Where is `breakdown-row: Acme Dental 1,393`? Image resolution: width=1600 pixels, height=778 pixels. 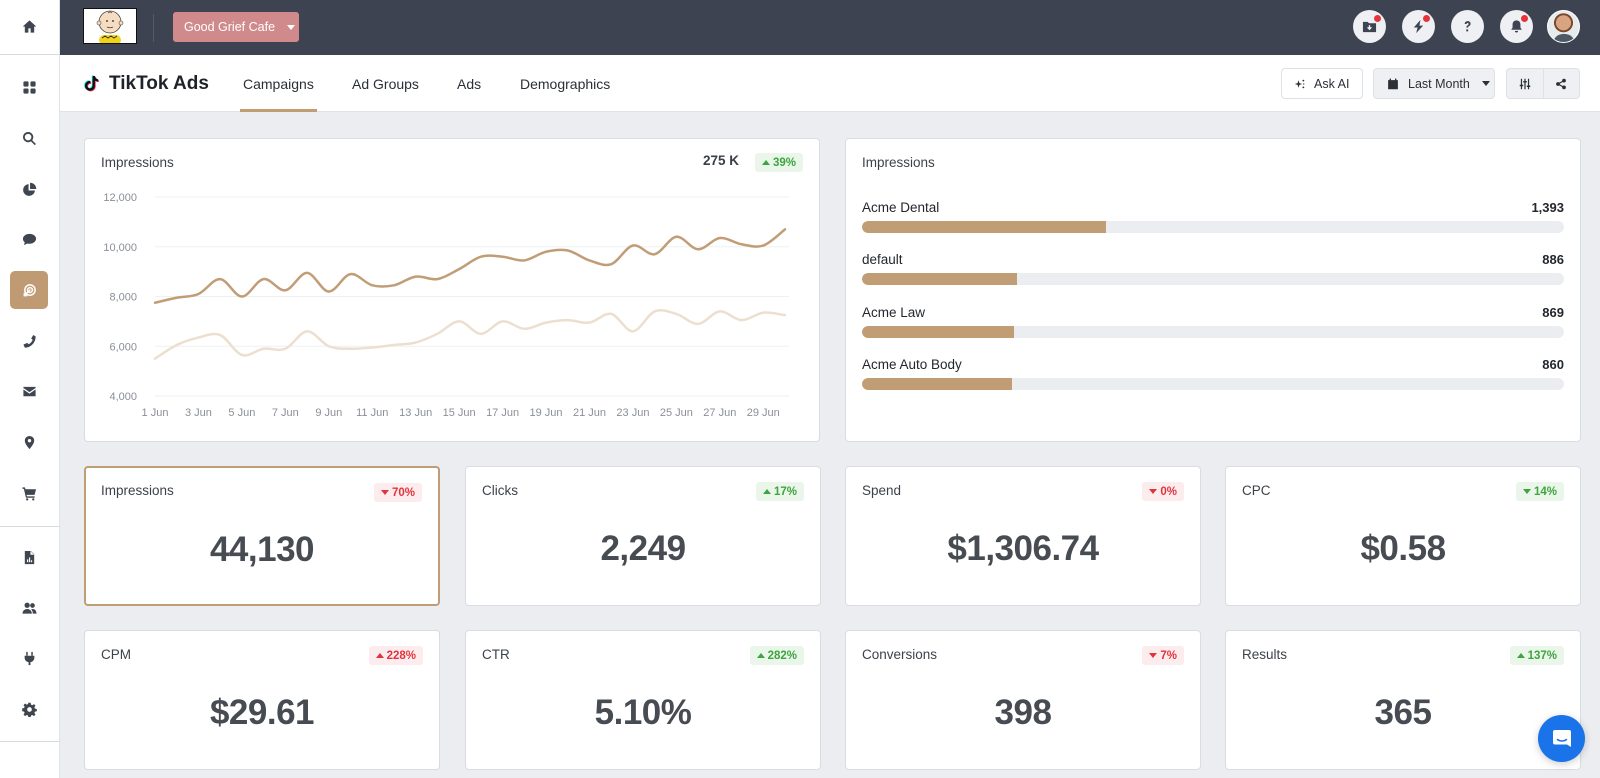 breakdown-row: Acme Dental 1,393 is located at coordinates (1213, 218).